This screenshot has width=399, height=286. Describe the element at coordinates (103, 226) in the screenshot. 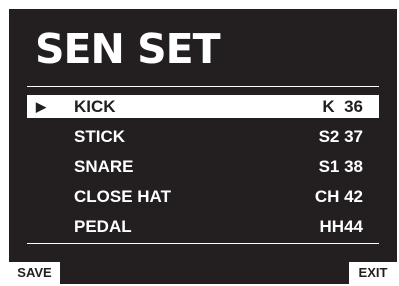

I see `menu-item-label: PEDAL` at that location.